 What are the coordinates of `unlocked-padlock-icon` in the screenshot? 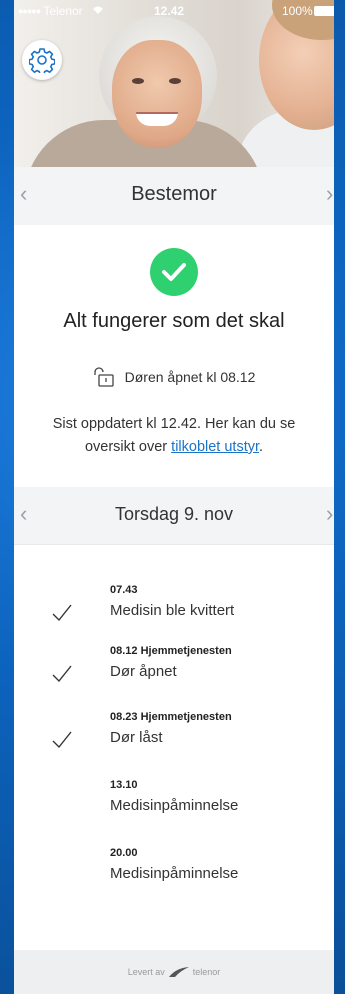 It's located at (103, 377).